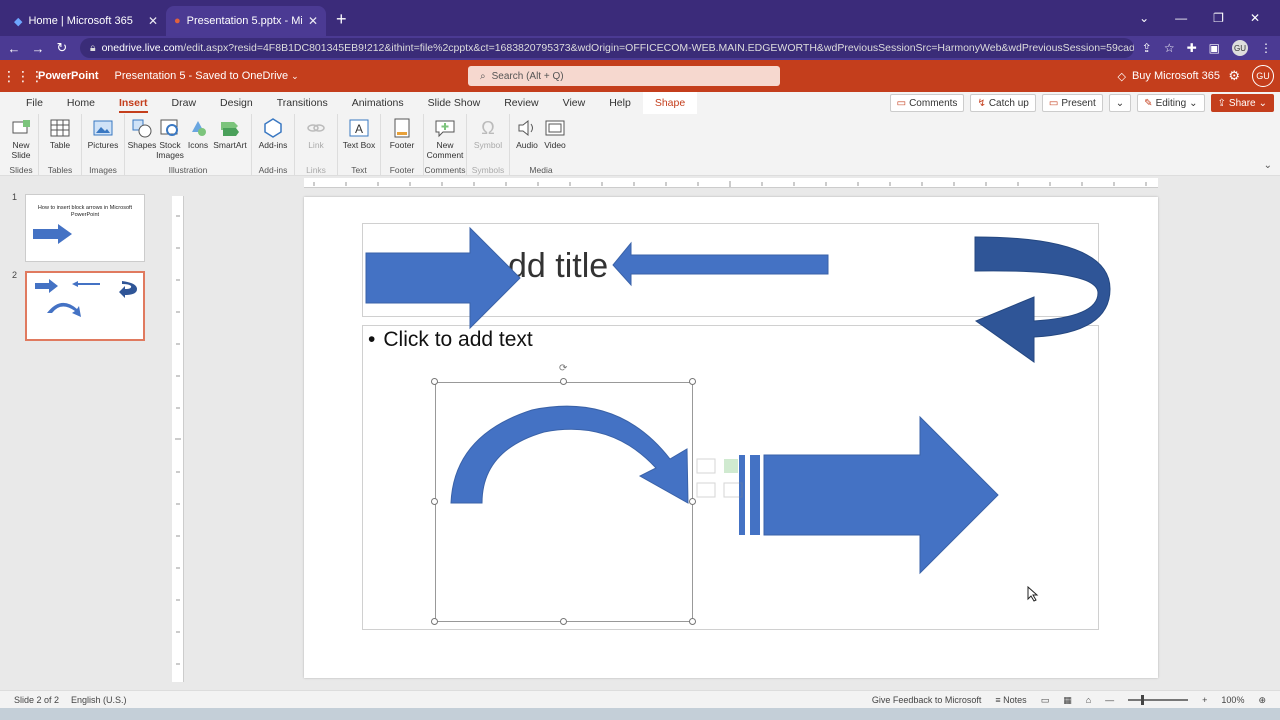 The height and width of the screenshot is (720, 1280). I want to click on browser-tab-home: ◆ Home | Microsoft 365 ✕, so click(86, 21).